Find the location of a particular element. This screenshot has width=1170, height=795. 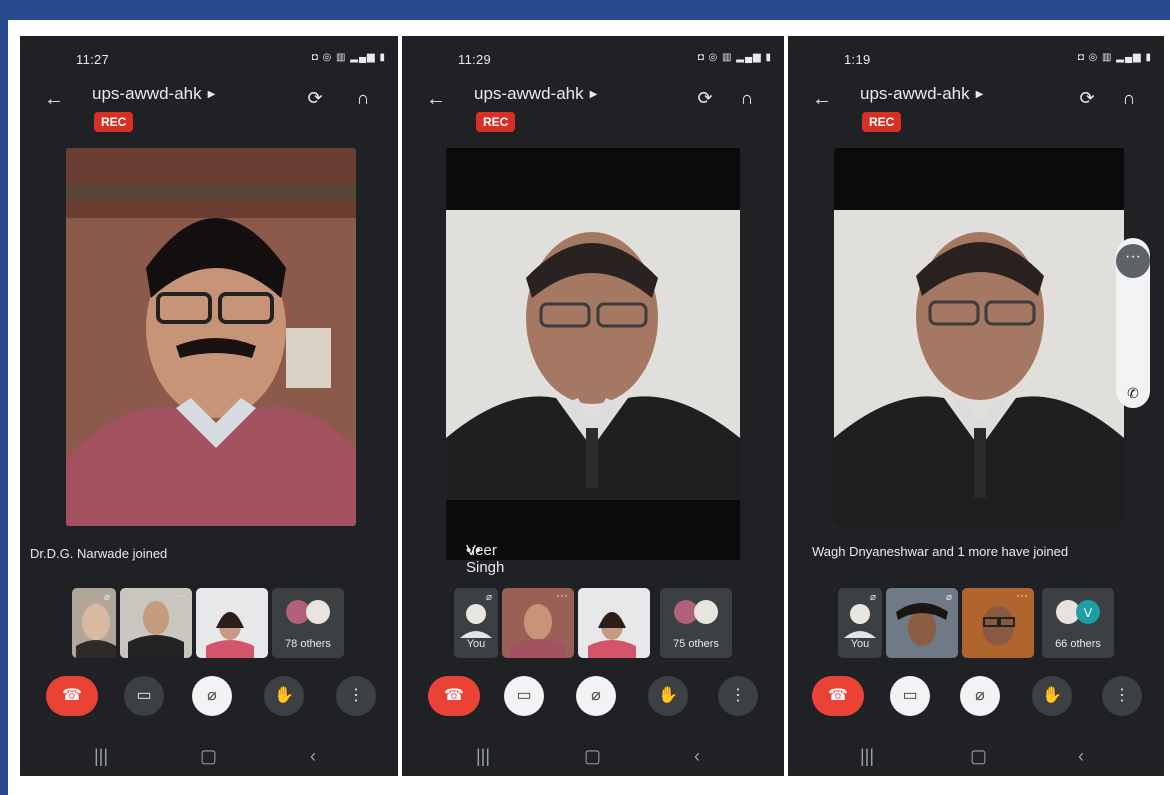

status-bar: 11:29 ◘ ◎ ▥ ▂▄▆ ▮ is located at coordinates (593, 59).